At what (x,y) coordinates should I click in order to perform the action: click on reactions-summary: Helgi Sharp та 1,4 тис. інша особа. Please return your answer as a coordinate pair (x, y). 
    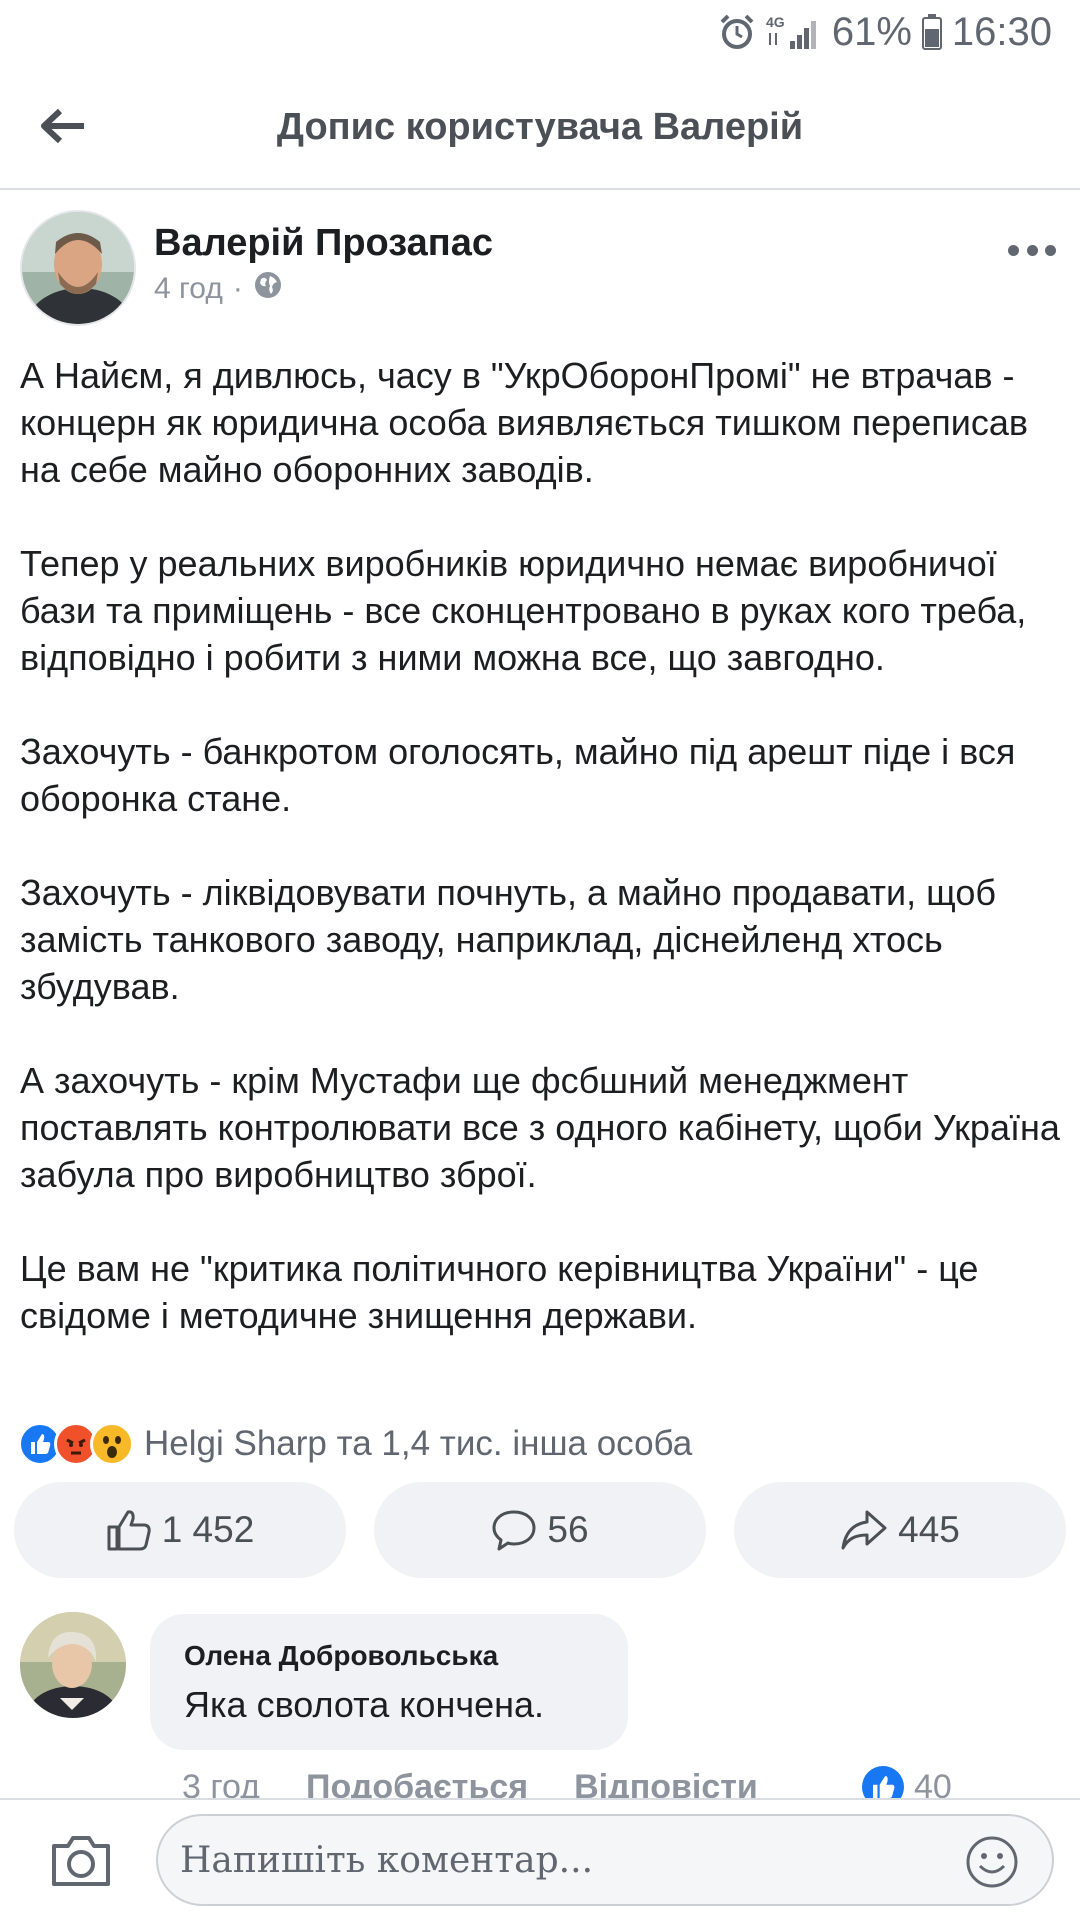
    Looking at the image, I should click on (355, 1444).